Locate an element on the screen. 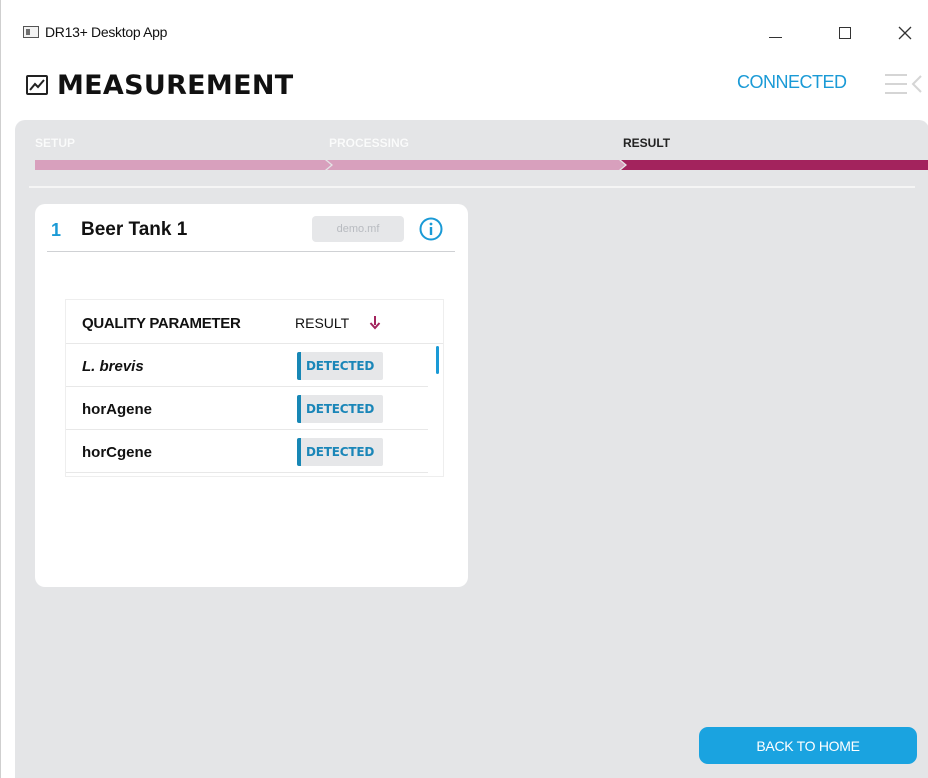 Image resolution: width=928 pixels, height=778 pixels. step-processing-label: PROCESSING is located at coordinates (369, 143).